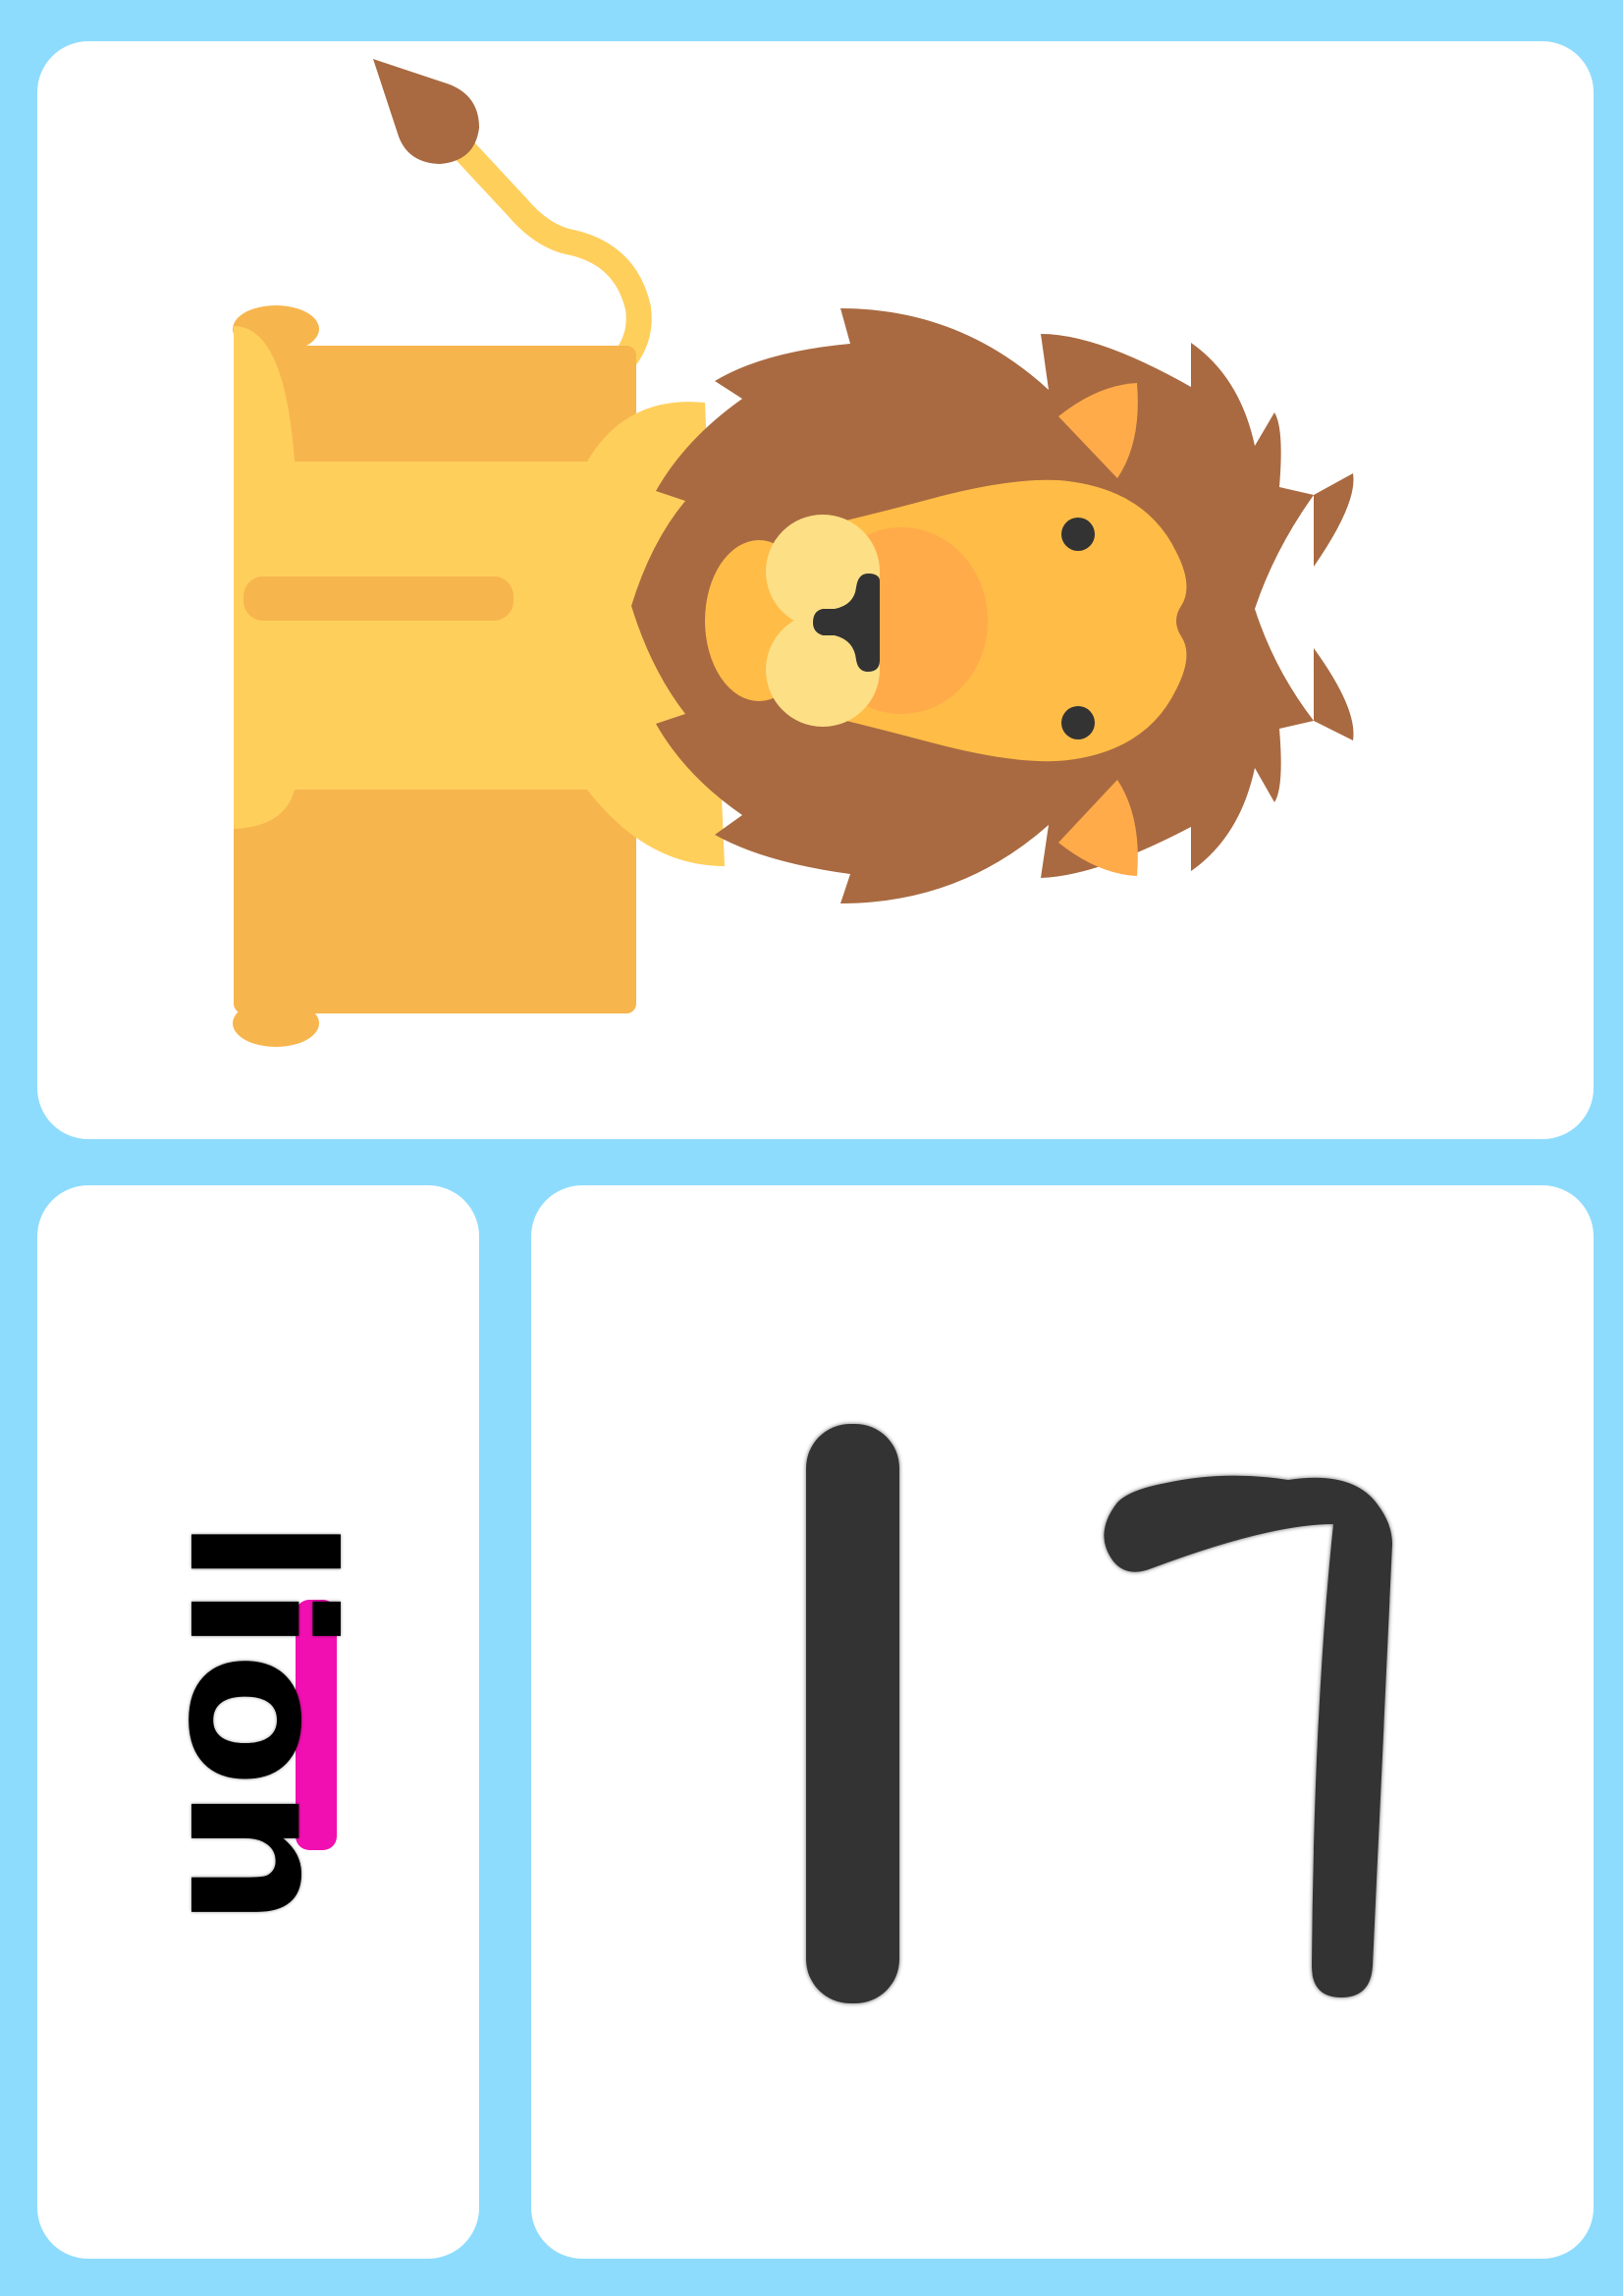 The height and width of the screenshot is (2296, 1623). I want to click on word-rotator: lion, so click(258, 1722).